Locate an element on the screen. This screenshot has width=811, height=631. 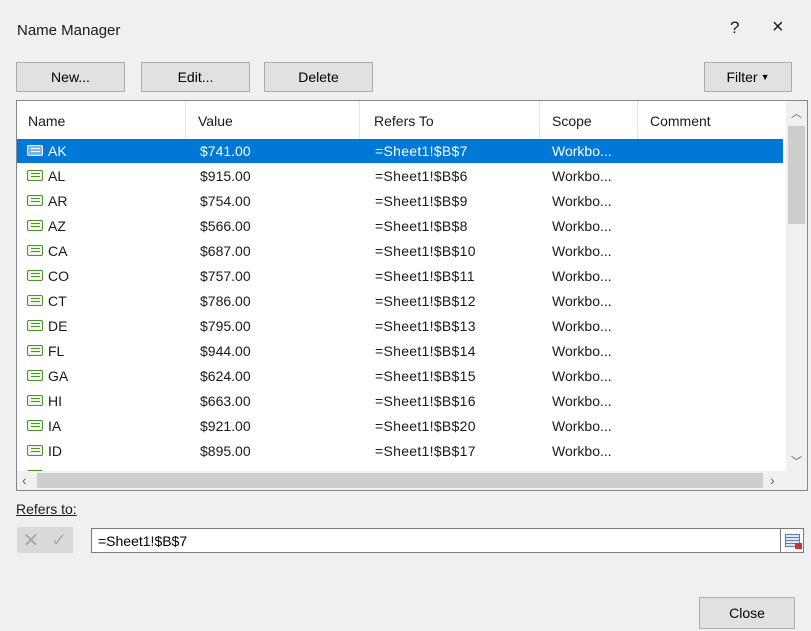
row-value: $795.00 is located at coordinates (225, 326).